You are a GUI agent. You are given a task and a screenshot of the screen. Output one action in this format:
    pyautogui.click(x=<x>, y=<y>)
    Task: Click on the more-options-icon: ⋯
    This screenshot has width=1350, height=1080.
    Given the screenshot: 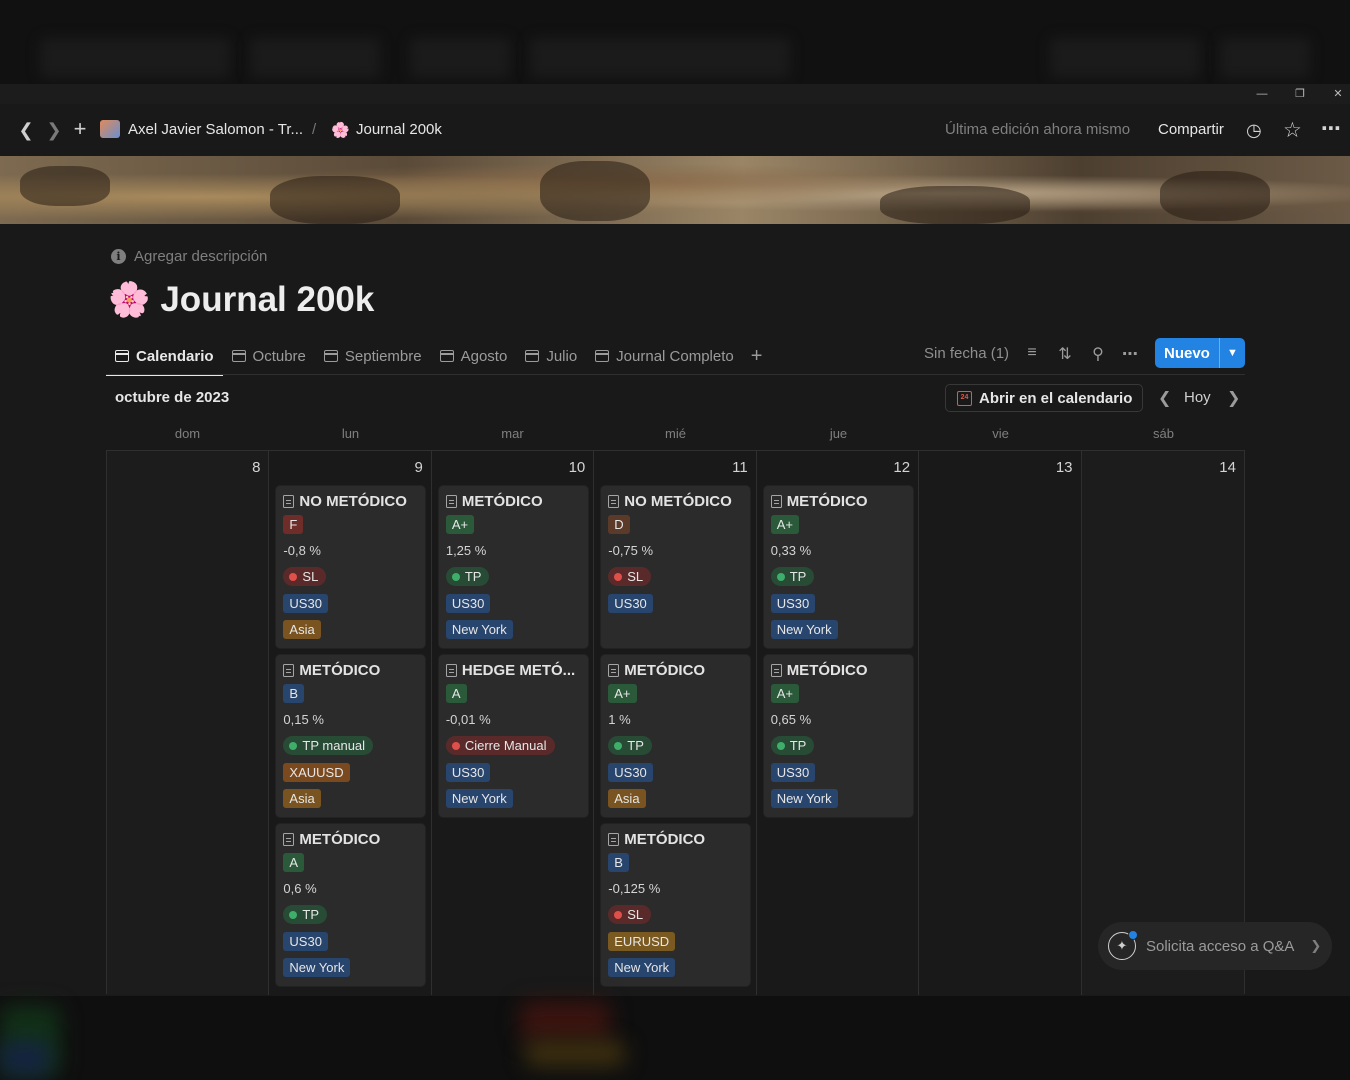 What is the action you would take?
    pyautogui.click(x=1331, y=128)
    